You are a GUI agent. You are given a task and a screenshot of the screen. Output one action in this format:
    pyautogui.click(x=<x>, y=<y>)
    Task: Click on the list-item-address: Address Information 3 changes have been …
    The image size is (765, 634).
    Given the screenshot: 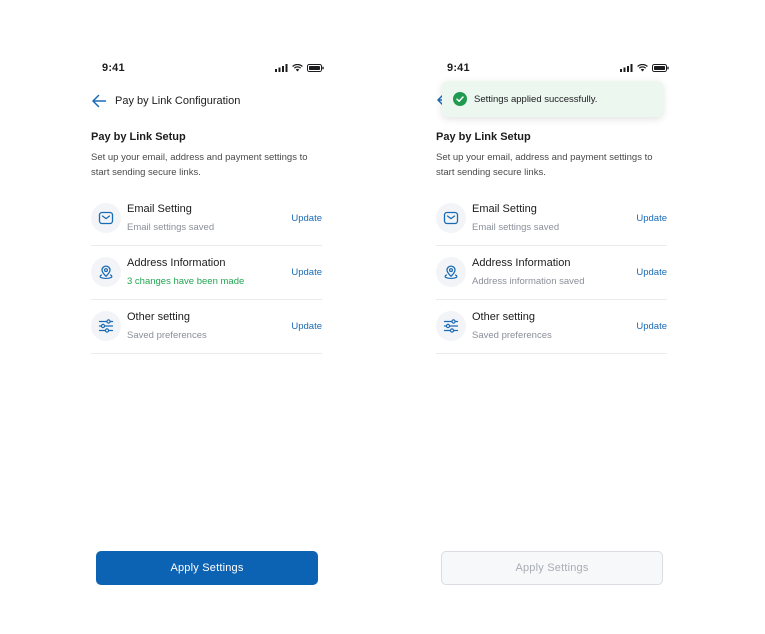 What is the action you would take?
    pyautogui.click(x=206, y=273)
    